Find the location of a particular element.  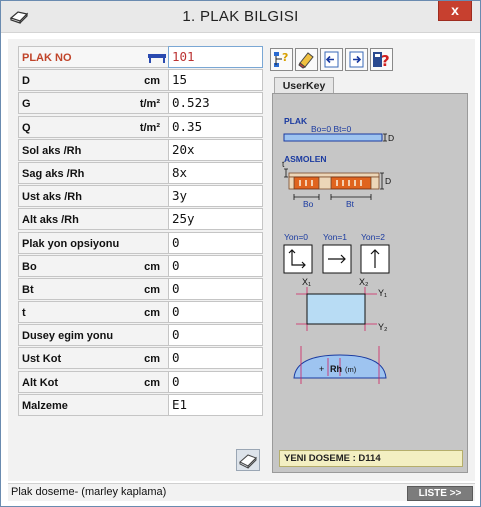

field-value-input: 20x is located at coordinates (215, 149).